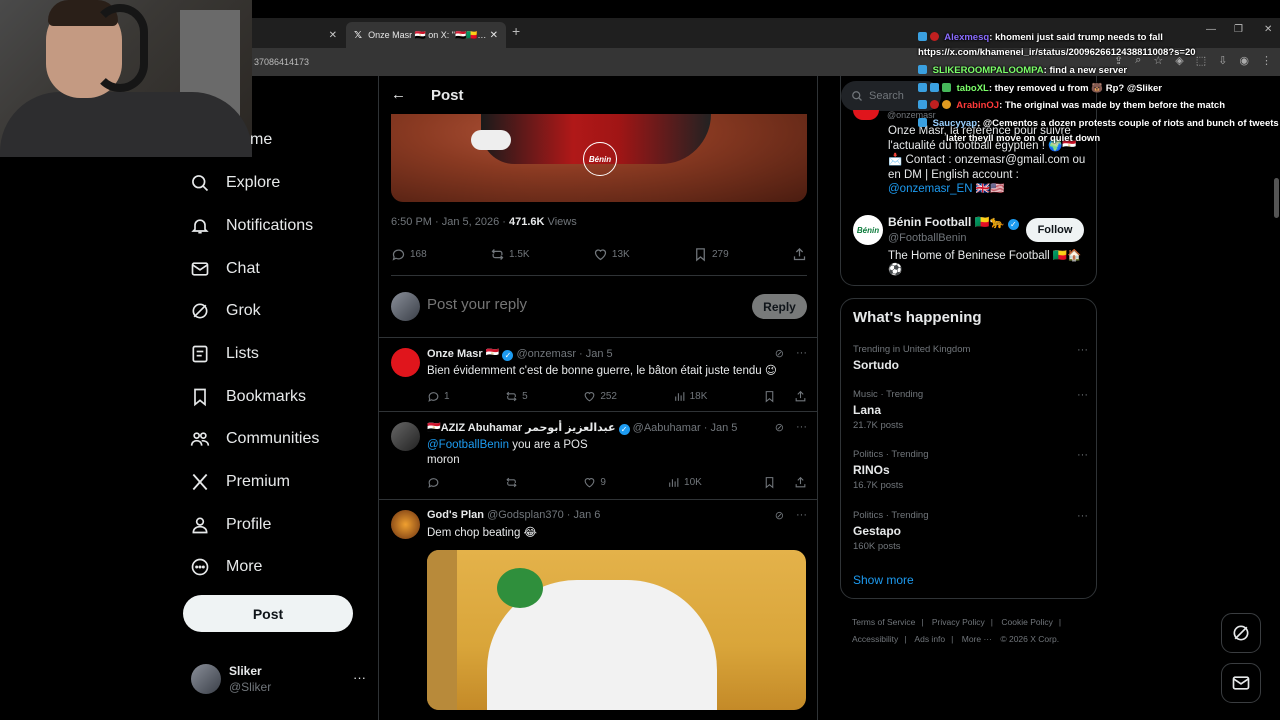  I want to click on footer-link: Ads info, so click(929, 639).